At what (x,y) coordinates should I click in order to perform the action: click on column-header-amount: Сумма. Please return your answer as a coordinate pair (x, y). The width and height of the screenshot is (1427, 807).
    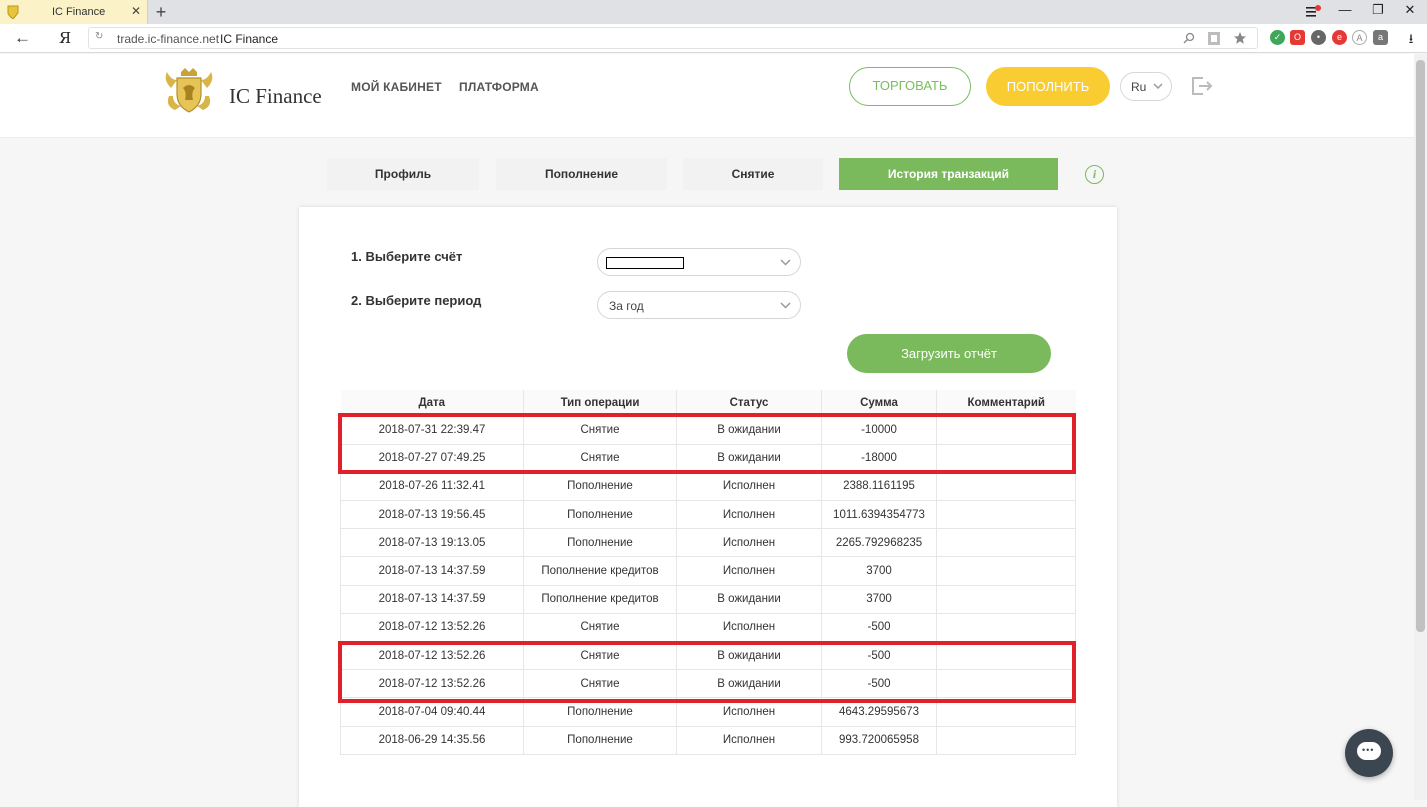
    Looking at the image, I should click on (879, 403).